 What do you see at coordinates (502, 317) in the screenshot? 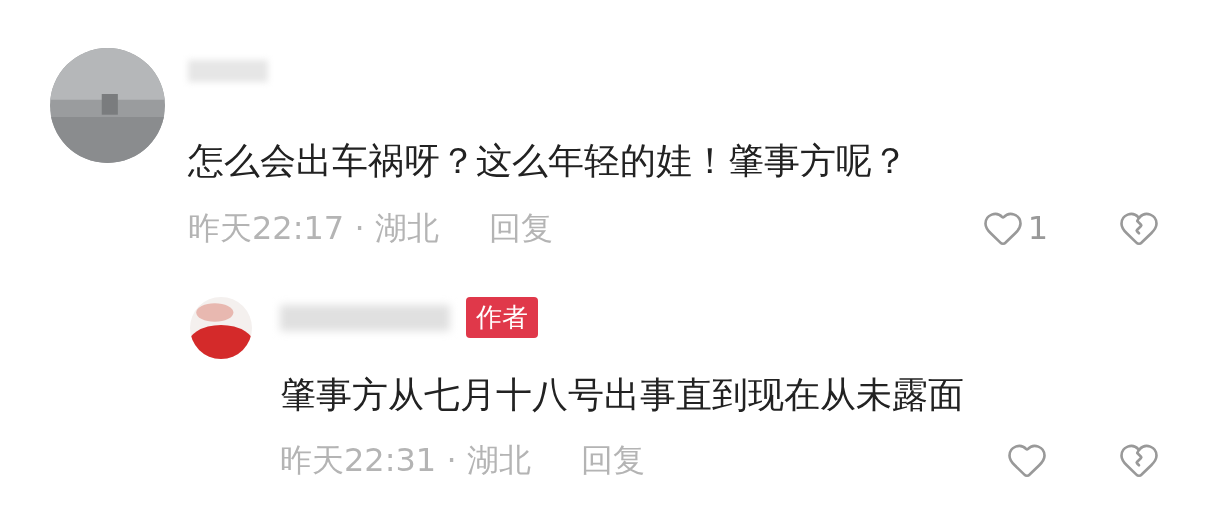
I see `author-badge: 作者` at bounding box center [502, 317].